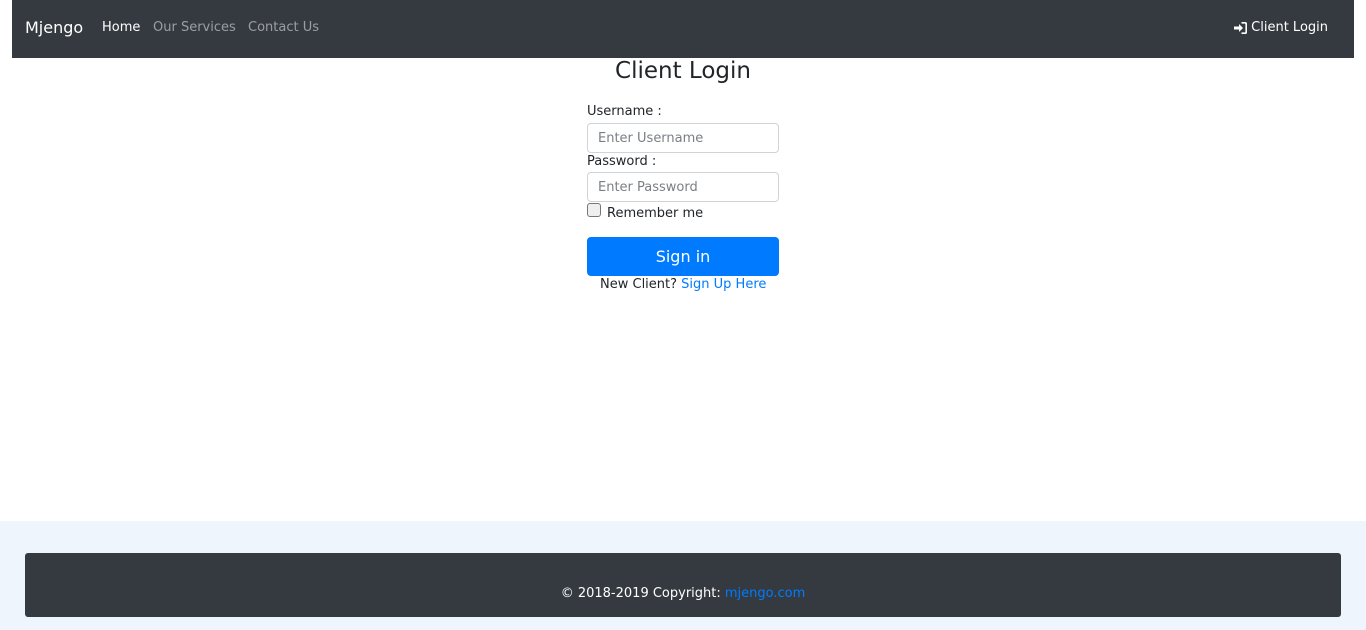  I want to click on nav-link-contact-us: Contact Us, so click(283, 28).